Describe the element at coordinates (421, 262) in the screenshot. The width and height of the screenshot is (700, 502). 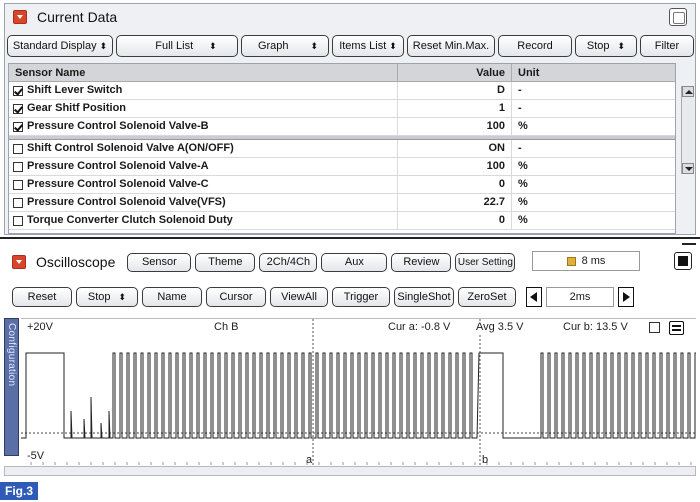
I see `review-button: Review` at that location.